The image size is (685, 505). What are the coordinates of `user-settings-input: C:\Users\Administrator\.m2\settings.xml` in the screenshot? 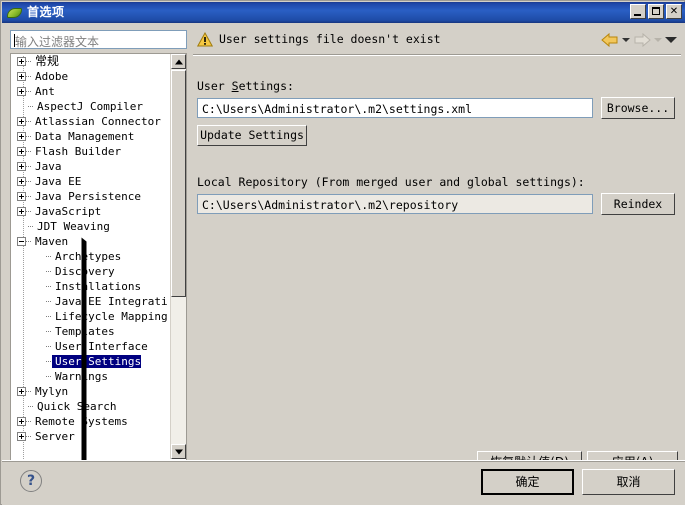 It's located at (395, 108).